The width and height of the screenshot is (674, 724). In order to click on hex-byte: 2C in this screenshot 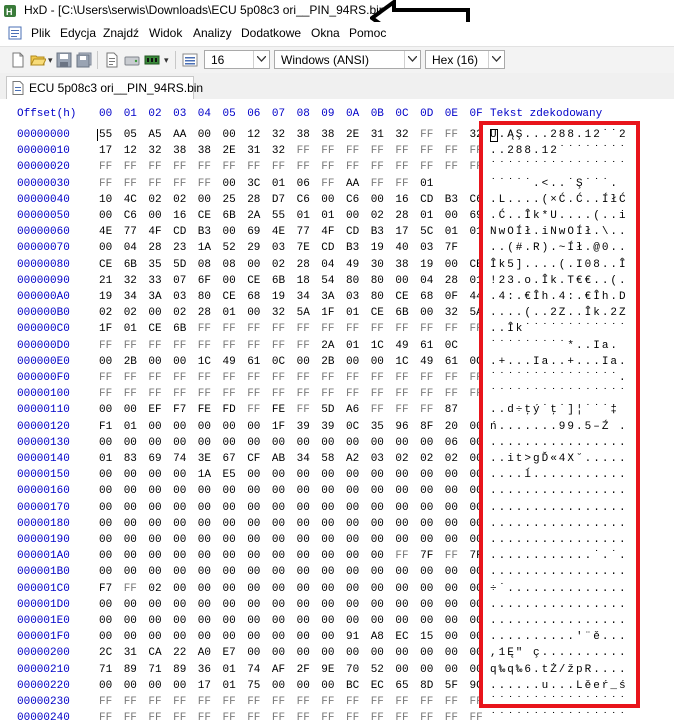, I will do `click(105, 653)`.